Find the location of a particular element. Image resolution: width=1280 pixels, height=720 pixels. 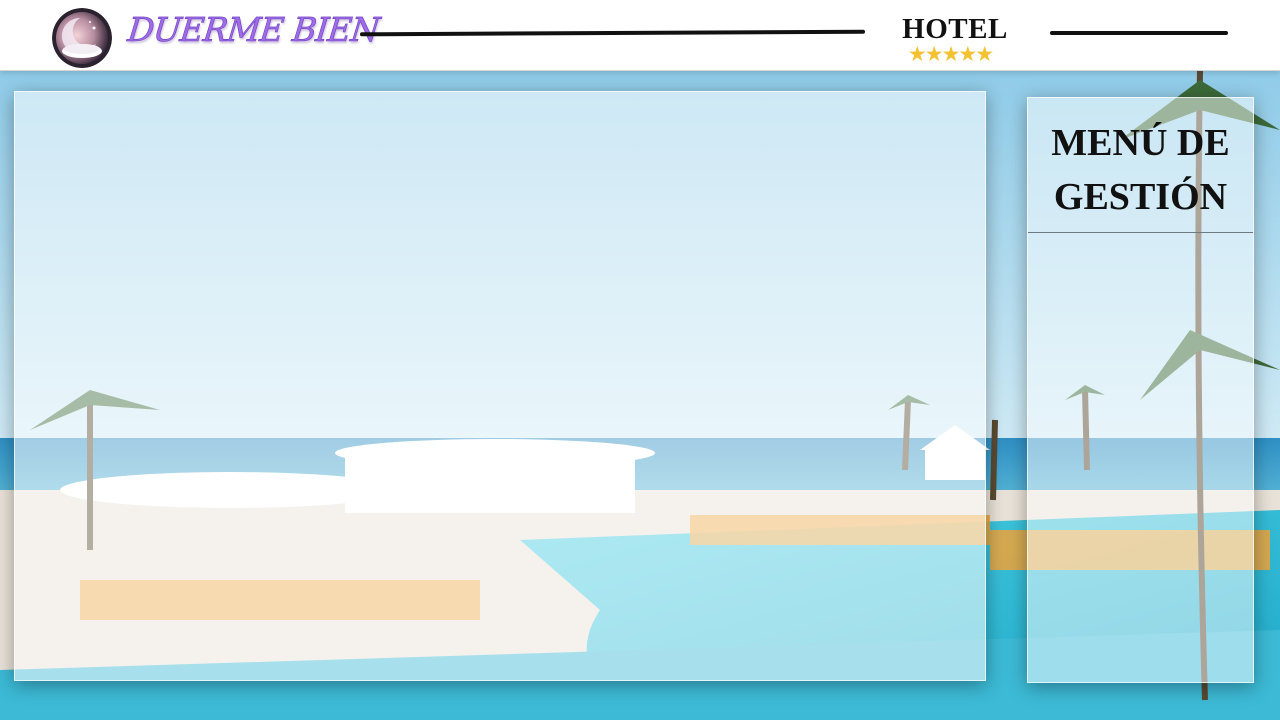

management-menu-title-line2: GESTIÓN is located at coordinates (1140, 197).